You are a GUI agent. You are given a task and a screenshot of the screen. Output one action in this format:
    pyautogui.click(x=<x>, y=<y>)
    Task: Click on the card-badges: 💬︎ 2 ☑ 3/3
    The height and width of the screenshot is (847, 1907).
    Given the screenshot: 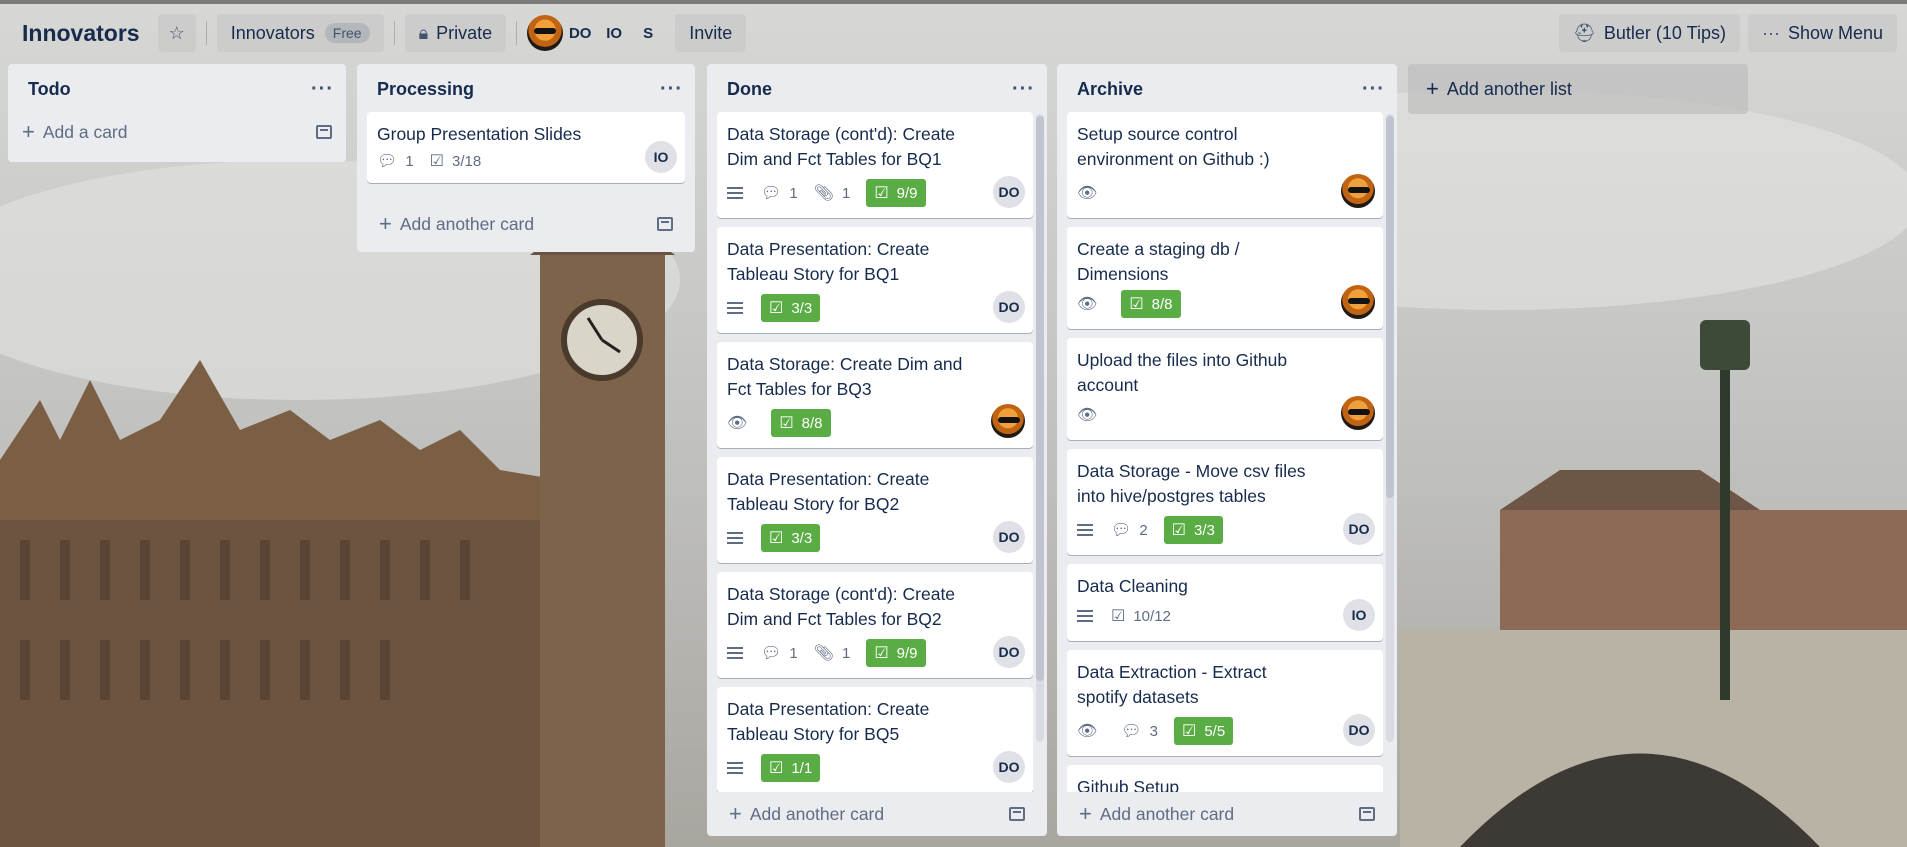 What is the action you would take?
    pyautogui.click(x=1198, y=530)
    